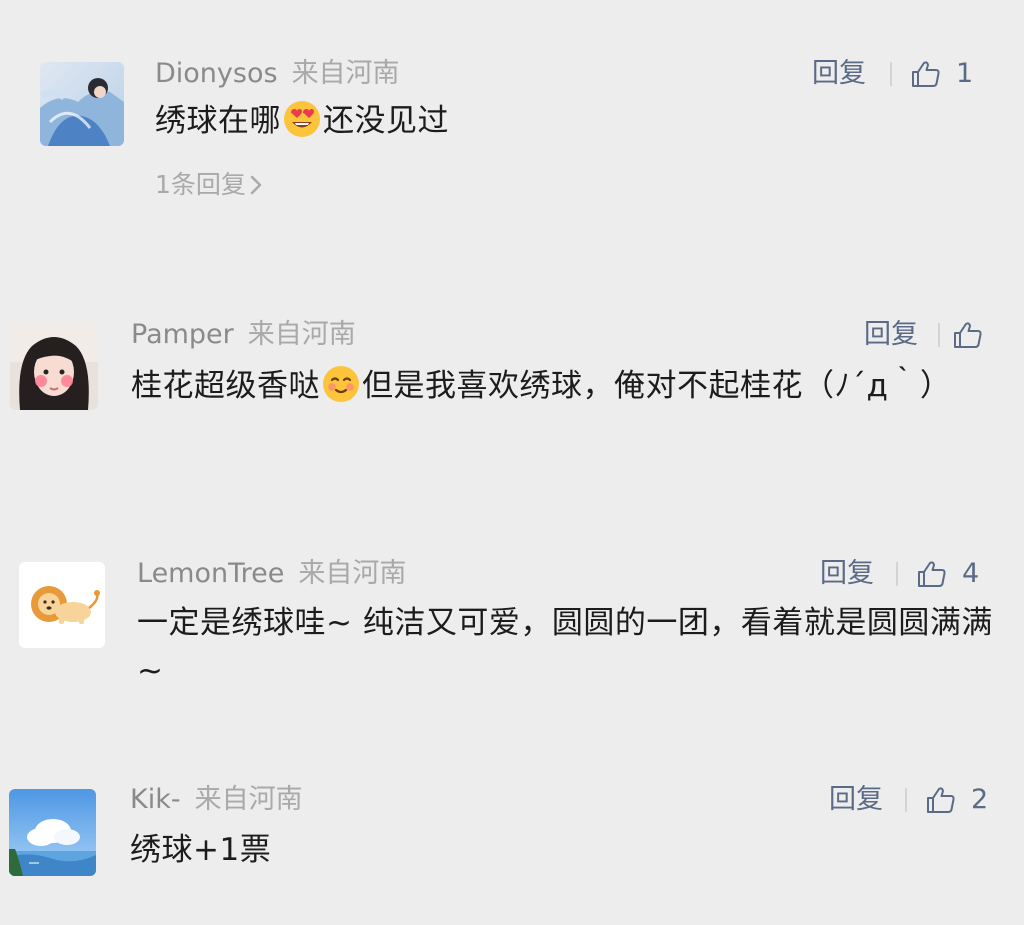  I want to click on location-label: 来自河南, so click(248, 799).